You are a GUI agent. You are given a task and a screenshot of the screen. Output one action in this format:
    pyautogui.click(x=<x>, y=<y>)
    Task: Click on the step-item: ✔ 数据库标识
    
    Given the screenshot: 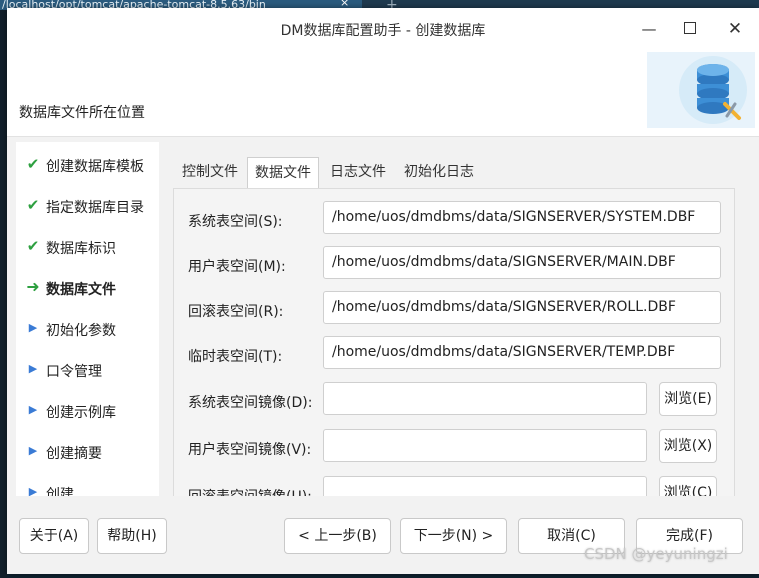 What is the action you would take?
    pyautogui.click(x=87, y=247)
    